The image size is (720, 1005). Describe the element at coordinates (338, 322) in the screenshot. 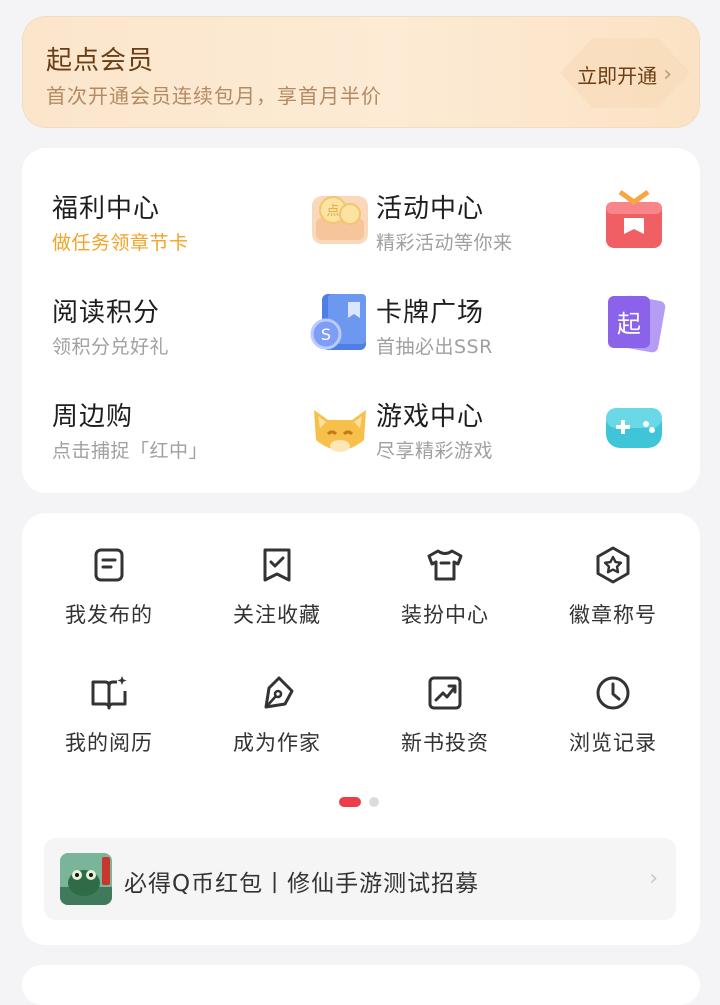

I see `book-coin-icon: S` at that location.